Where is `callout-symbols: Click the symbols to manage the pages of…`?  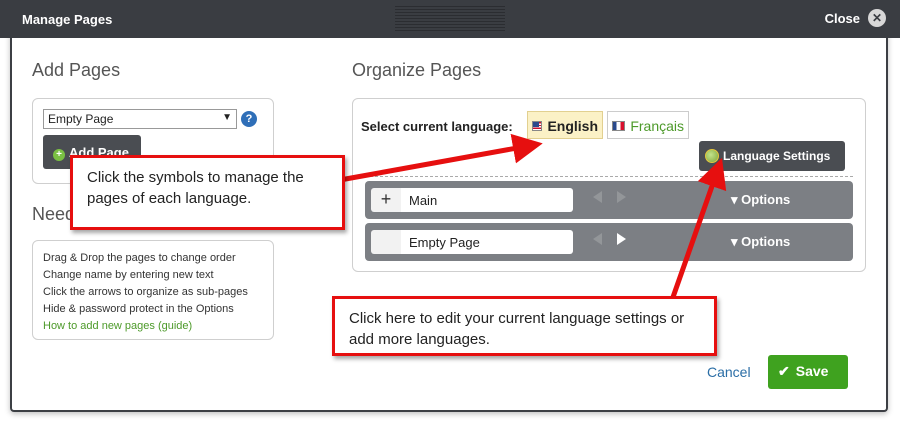 callout-symbols: Click the symbols to manage the pages of… is located at coordinates (207, 192).